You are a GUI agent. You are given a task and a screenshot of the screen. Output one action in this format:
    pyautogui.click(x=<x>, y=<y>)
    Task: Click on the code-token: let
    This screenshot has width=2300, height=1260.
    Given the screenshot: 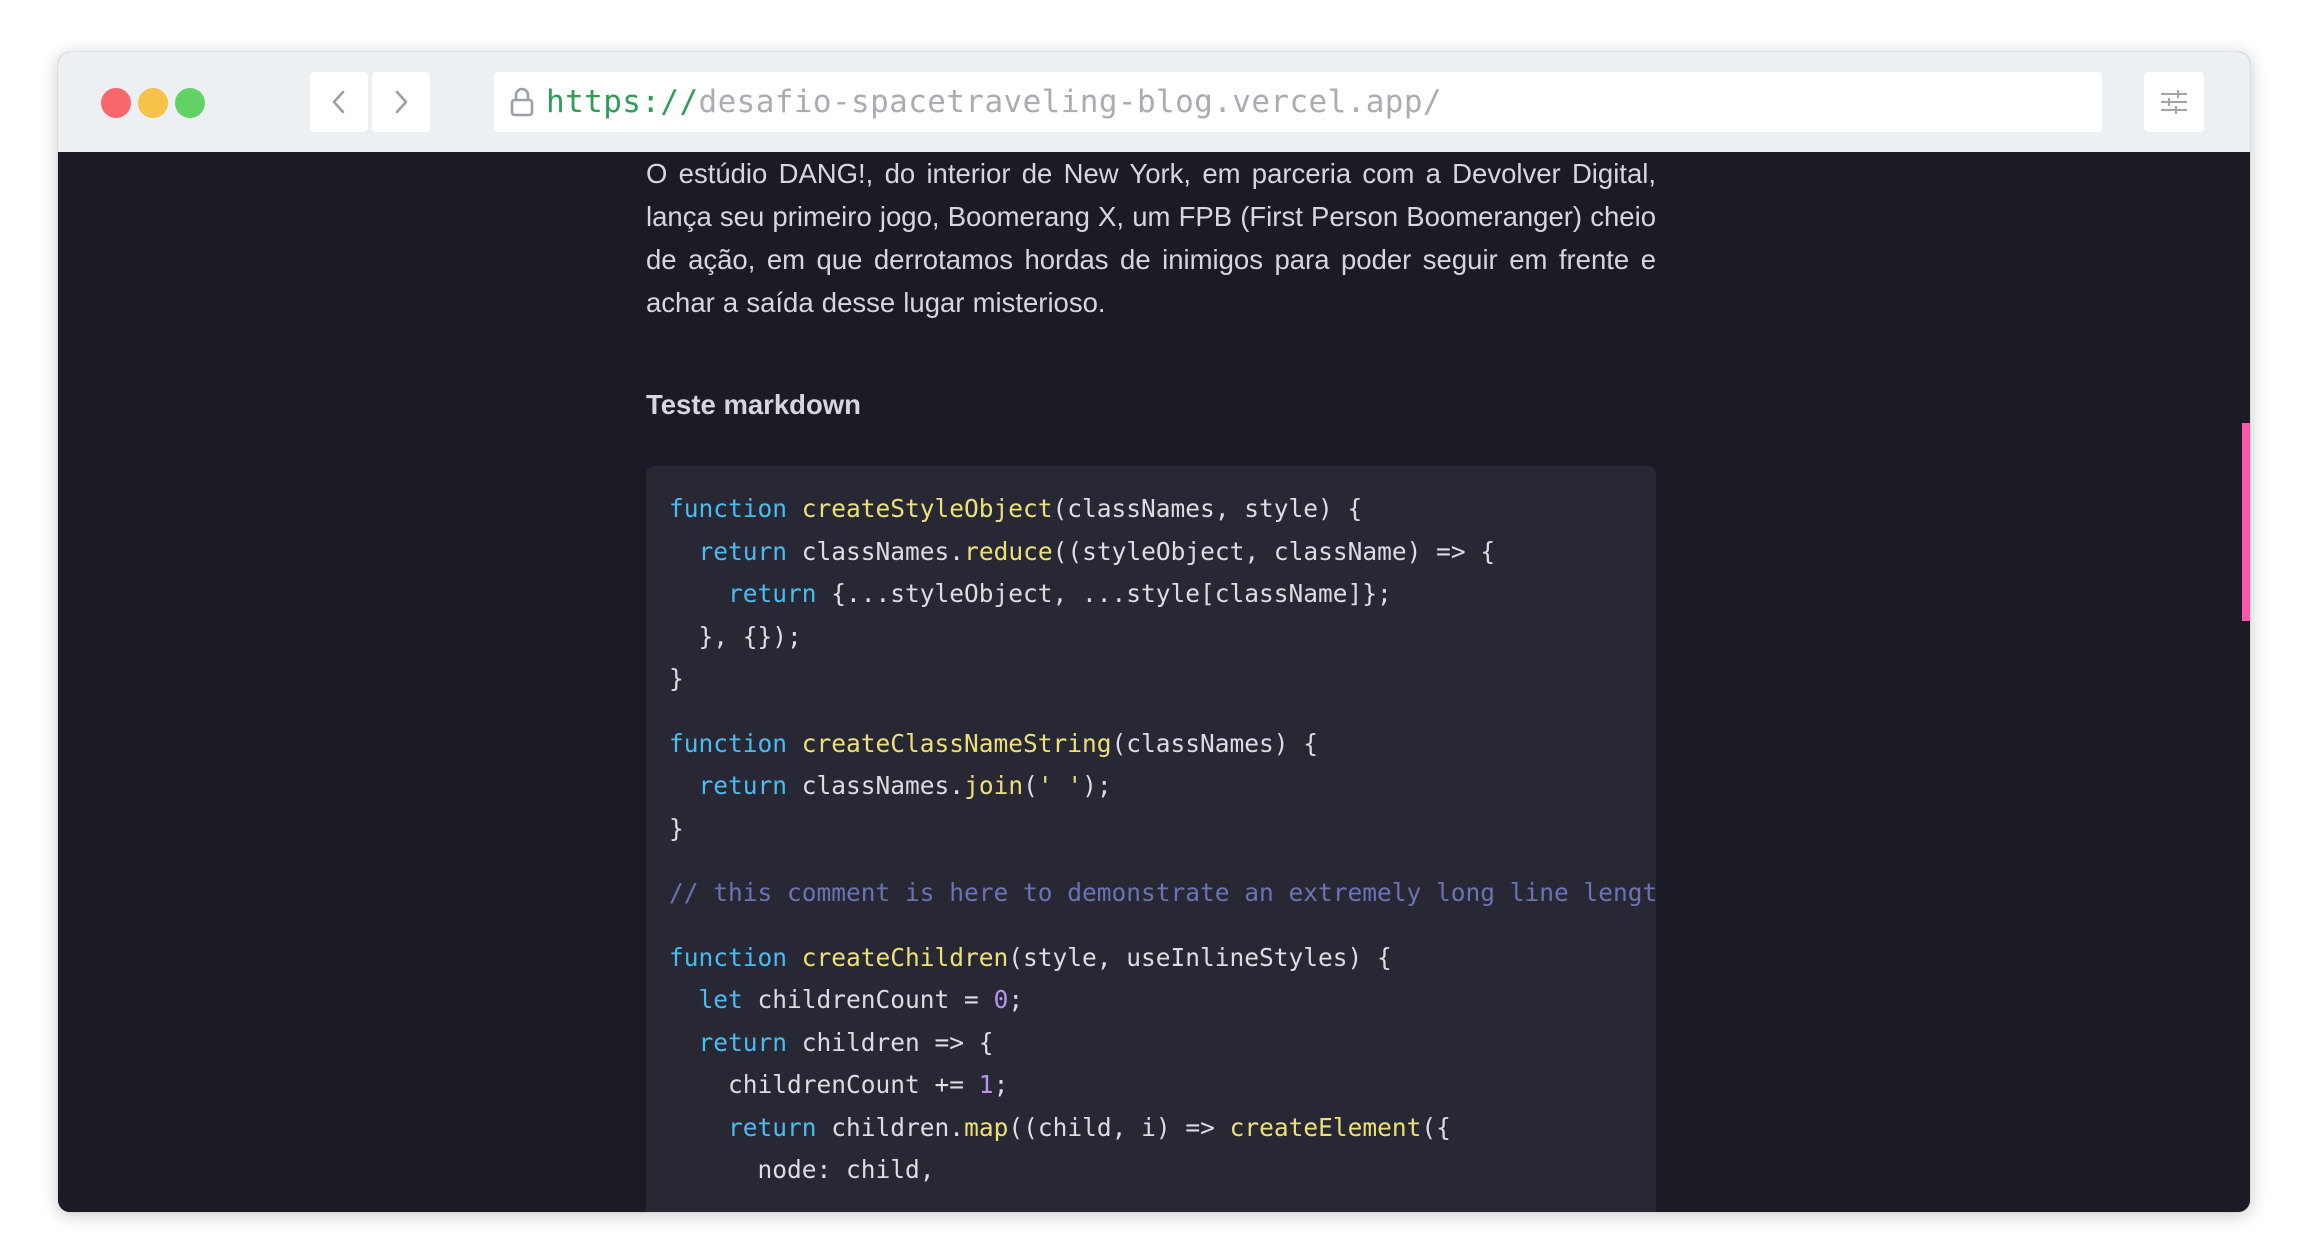 What is the action you would take?
    pyautogui.click(x=720, y=999)
    